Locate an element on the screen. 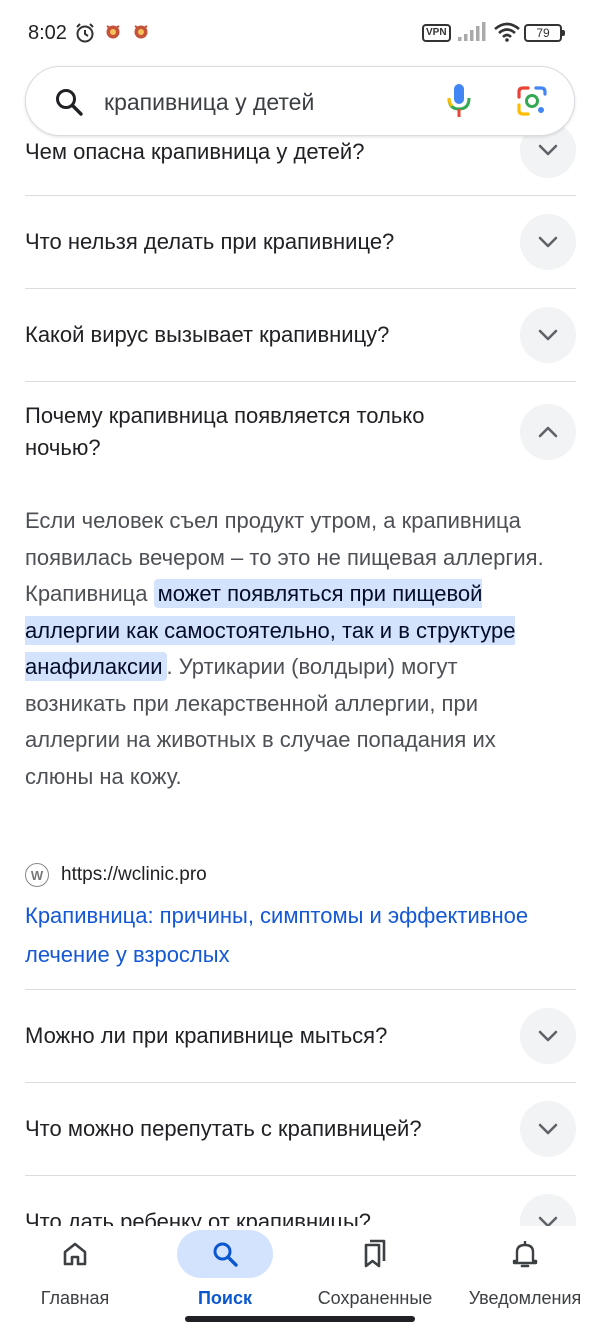 The height and width of the screenshot is (1332, 600). microphone-icon is located at coordinates (459, 103).